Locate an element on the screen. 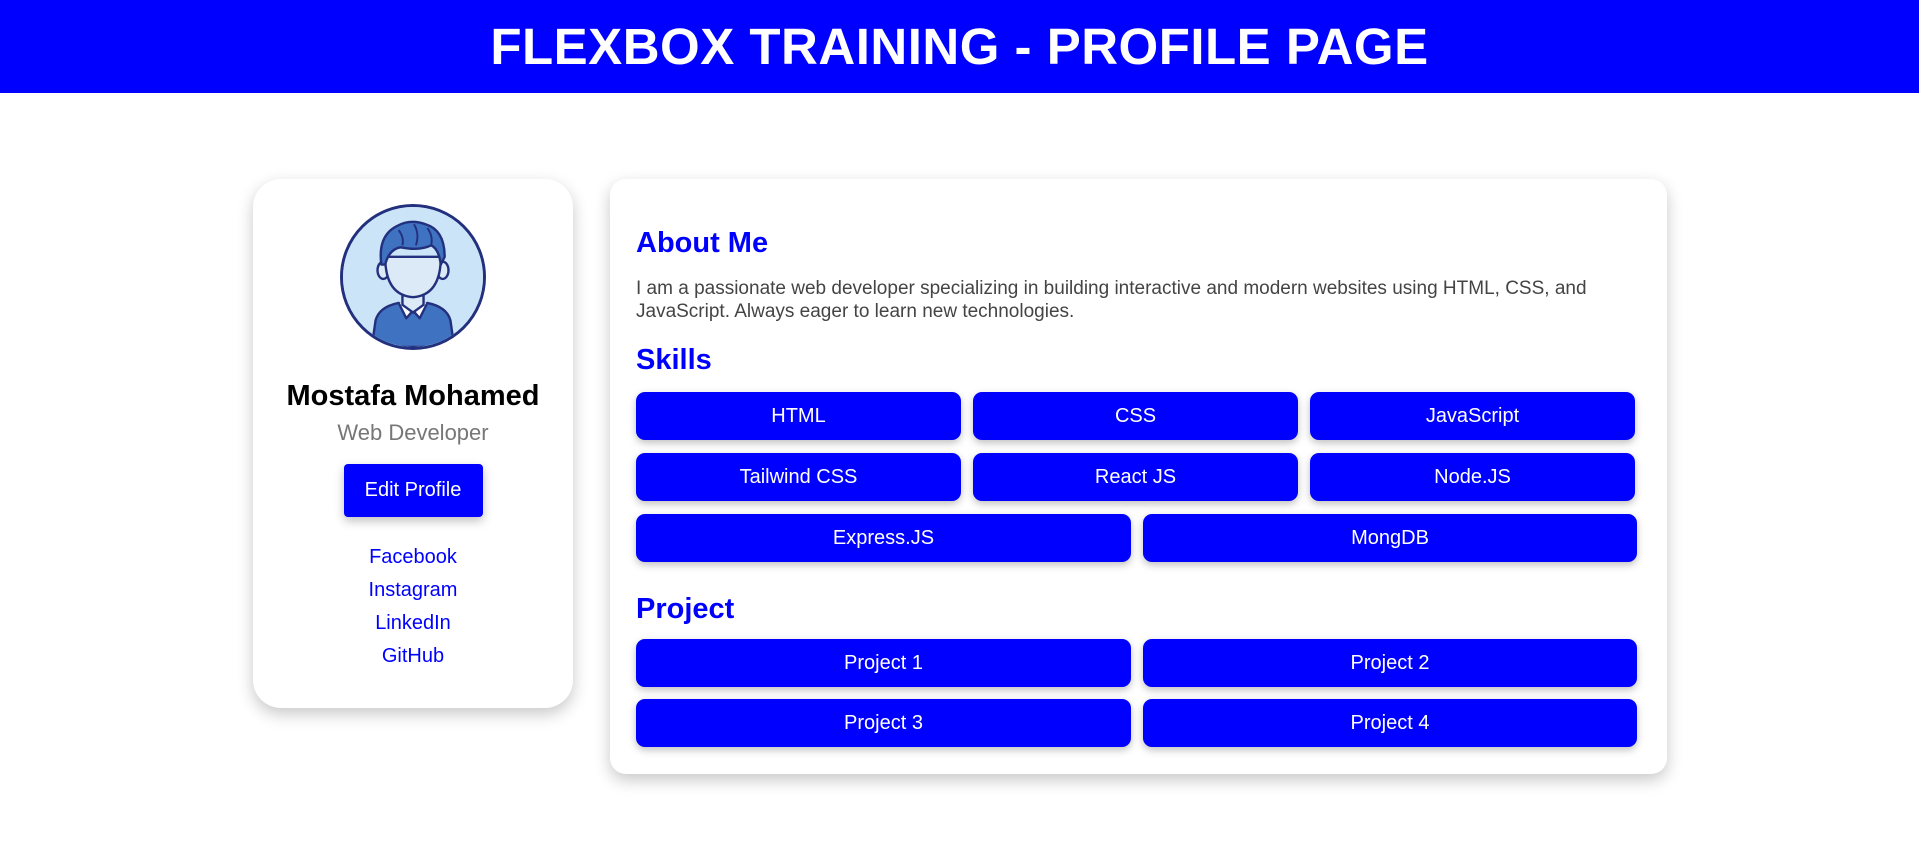  instagram-link: Instagram is located at coordinates (413, 590).